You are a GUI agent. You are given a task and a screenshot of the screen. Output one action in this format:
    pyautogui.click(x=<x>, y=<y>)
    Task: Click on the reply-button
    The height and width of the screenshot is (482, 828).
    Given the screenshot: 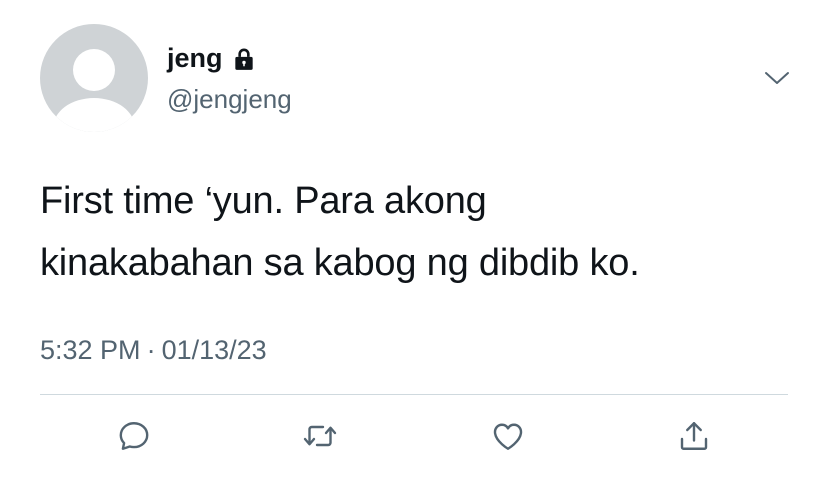 What is the action you would take?
    pyautogui.click(x=134, y=436)
    